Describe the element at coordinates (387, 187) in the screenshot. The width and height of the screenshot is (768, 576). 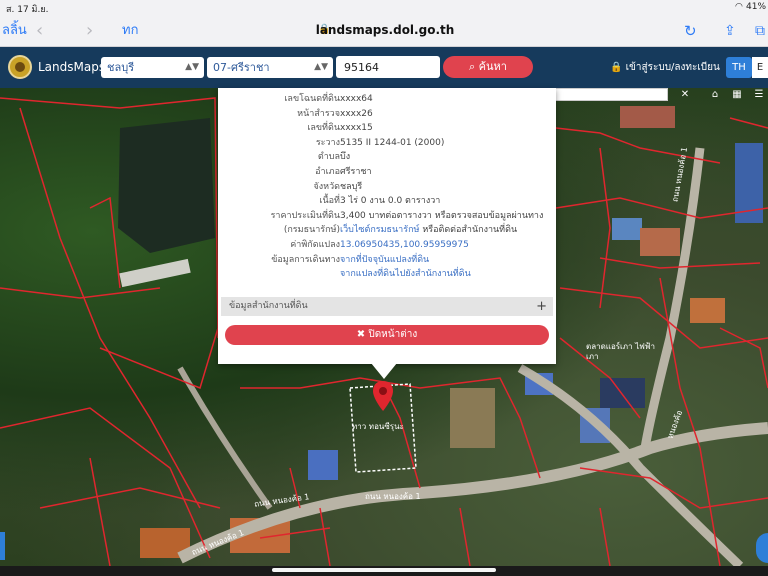
I see `info-row: จังหวัด ชลบุรี` at that location.